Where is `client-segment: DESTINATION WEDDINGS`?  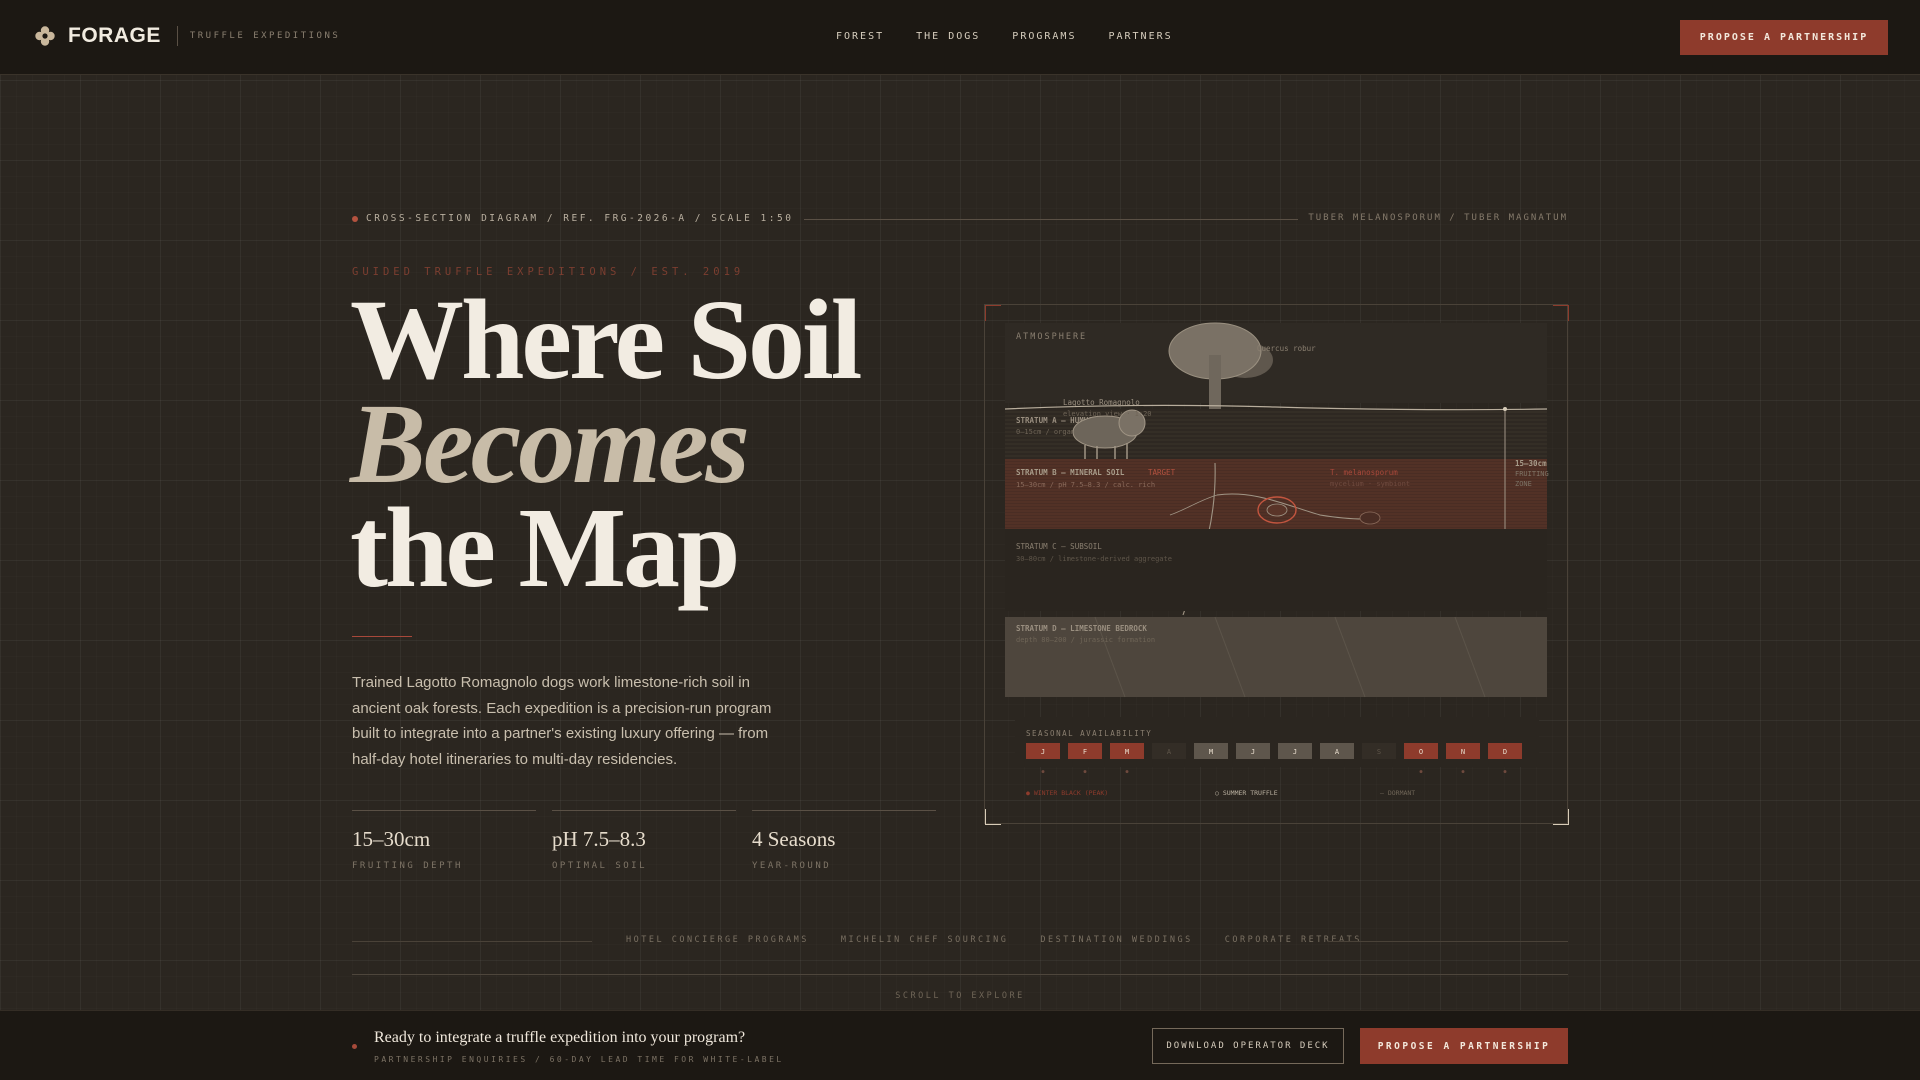
client-segment: DESTINATION WEDDINGS is located at coordinates (1116, 940).